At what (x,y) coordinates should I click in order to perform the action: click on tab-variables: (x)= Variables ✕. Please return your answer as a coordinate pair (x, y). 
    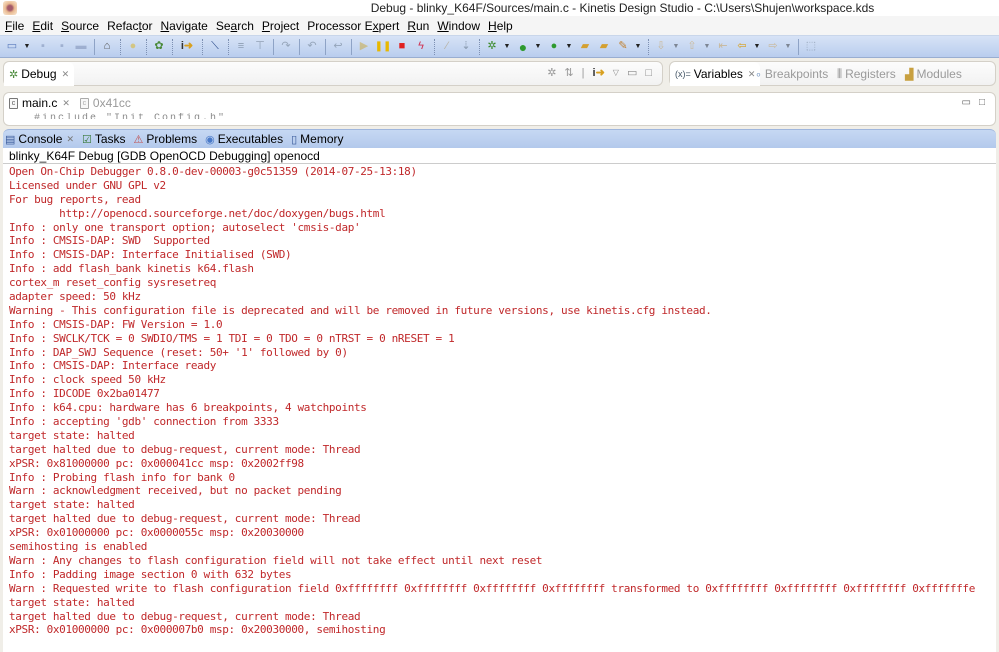
    Looking at the image, I should click on (715, 74).